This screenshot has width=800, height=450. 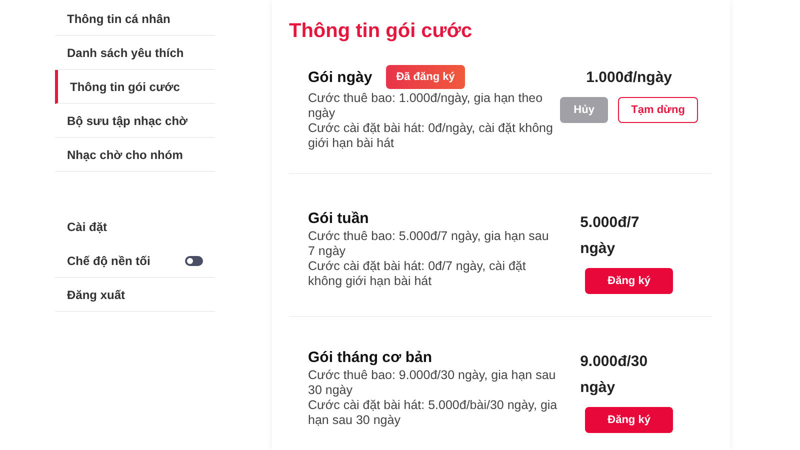 I want to click on sidebar-item: Cài đặt, so click(x=135, y=227).